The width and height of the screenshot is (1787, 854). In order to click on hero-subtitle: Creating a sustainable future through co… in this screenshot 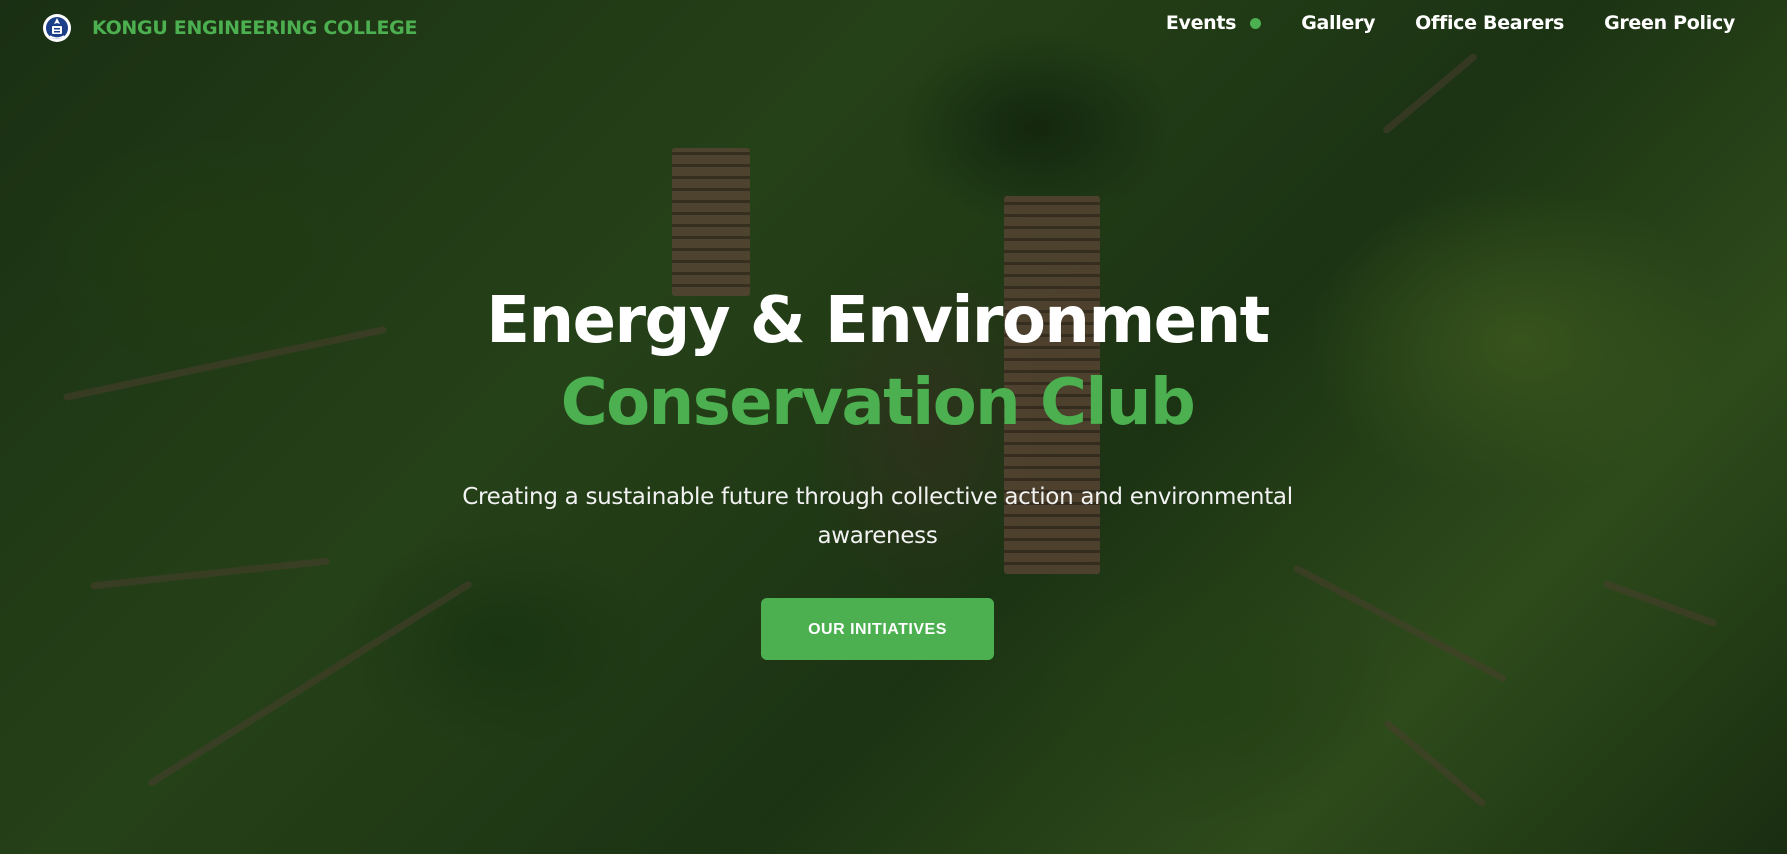, I will do `click(877, 516)`.